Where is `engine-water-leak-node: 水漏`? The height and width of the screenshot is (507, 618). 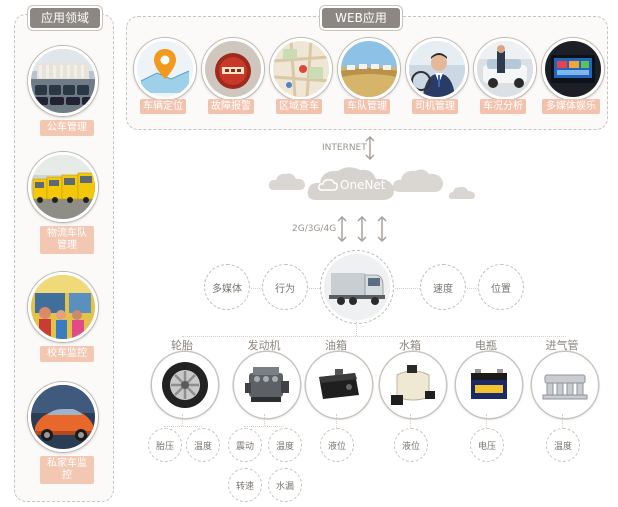 engine-water-leak-node: 水漏 is located at coordinates (285, 485).